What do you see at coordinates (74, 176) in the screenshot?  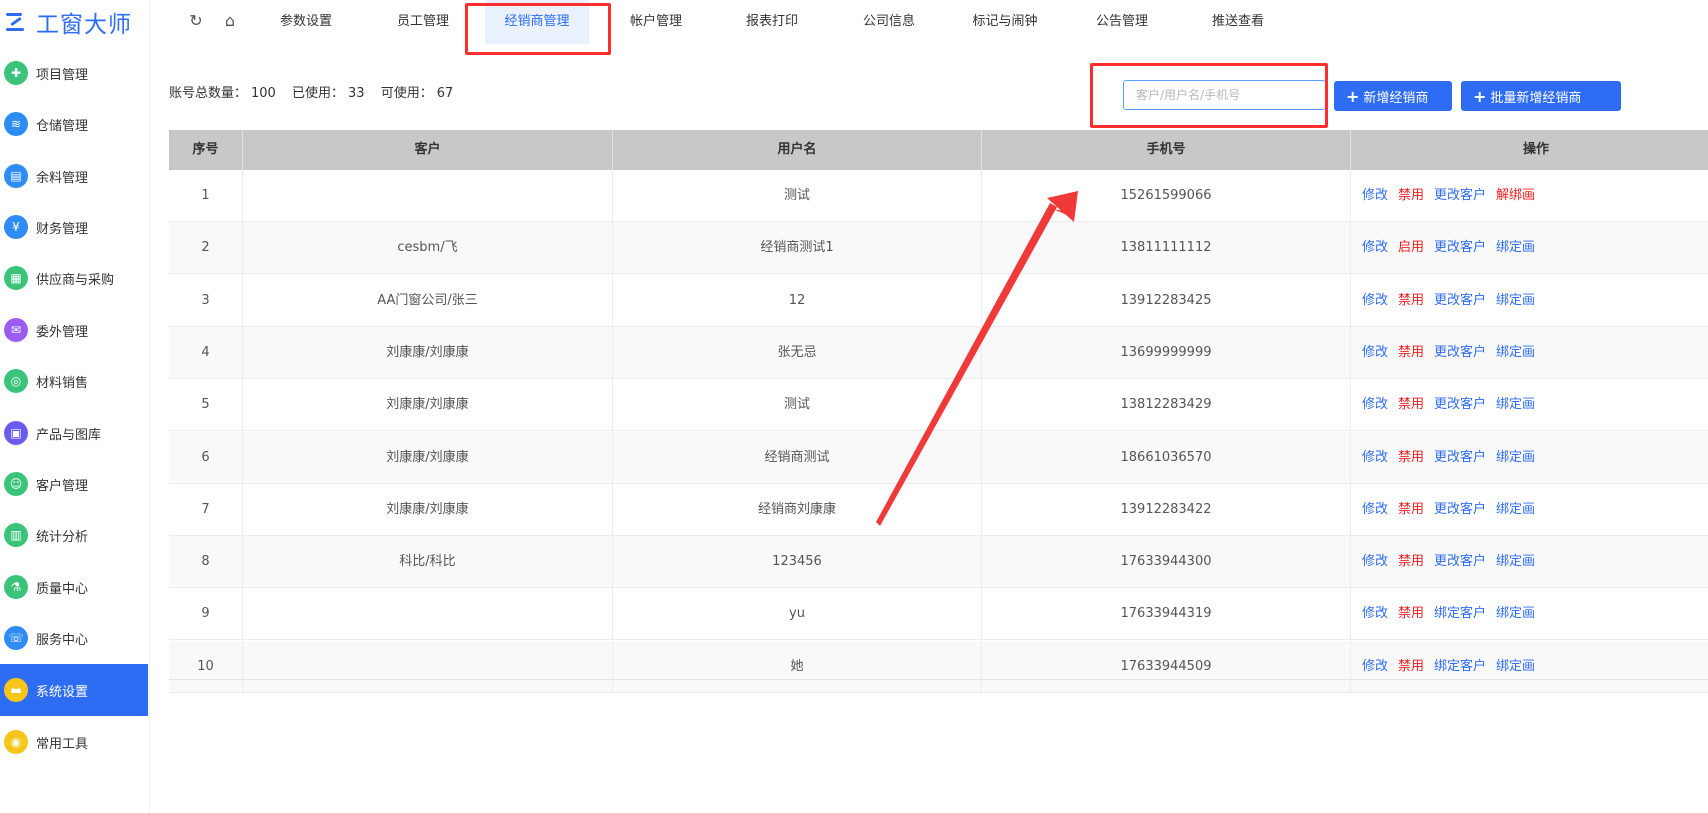 I see `sidebar-item-3: ▤ 余料管理` at bounding box center [74, 176].